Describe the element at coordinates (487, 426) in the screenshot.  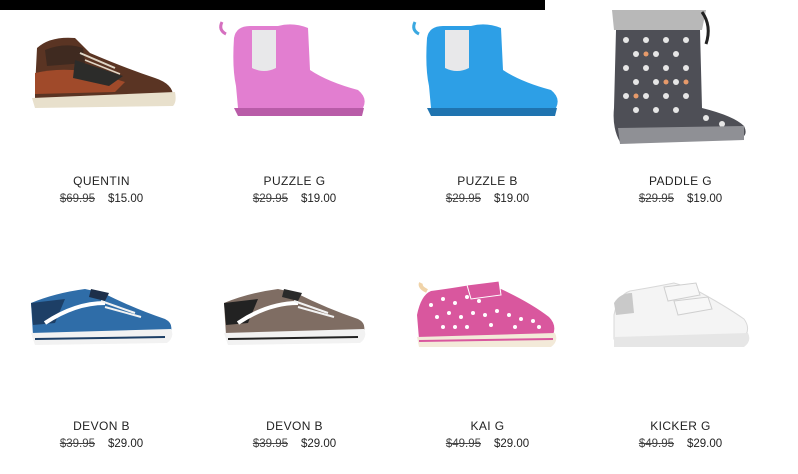
I see `product-name: KAI G` at that location.